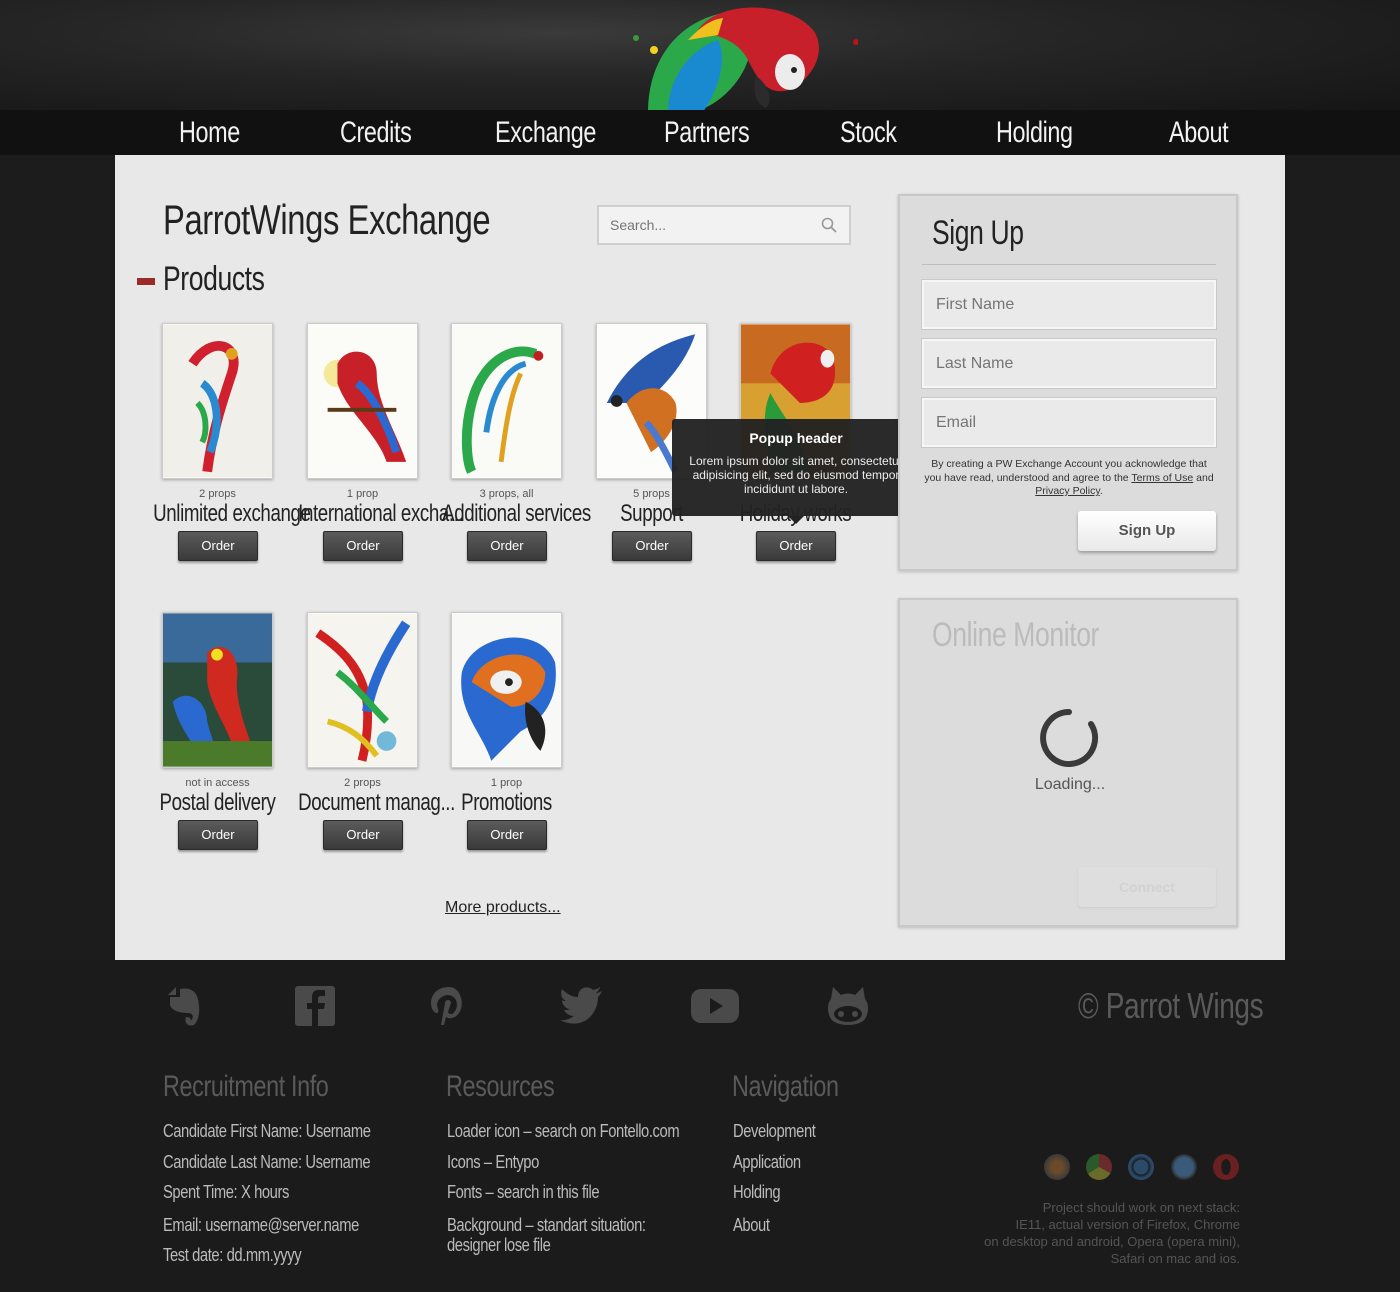  I want to click on loading-spinner-icon, so click(1069, 738).